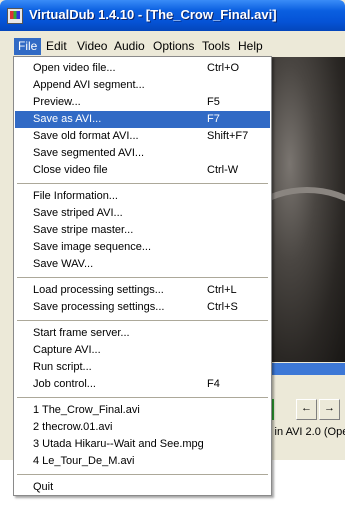 This screenshot has width=347, height=511. What do you see at coordinates (142, 384) in the screenshot?
I see `menu-item-job-control: Job control... F4` at bounding box center [142, 384].